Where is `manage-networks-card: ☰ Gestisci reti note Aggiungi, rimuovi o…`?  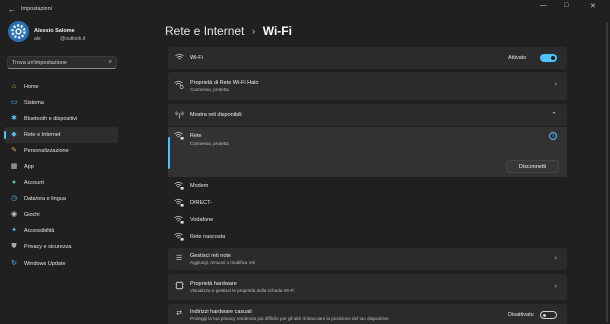
manage-networks-card: ☰ Gestisci reti note Aggiungi, rimuovi o… is located at coordinates (367, 259).